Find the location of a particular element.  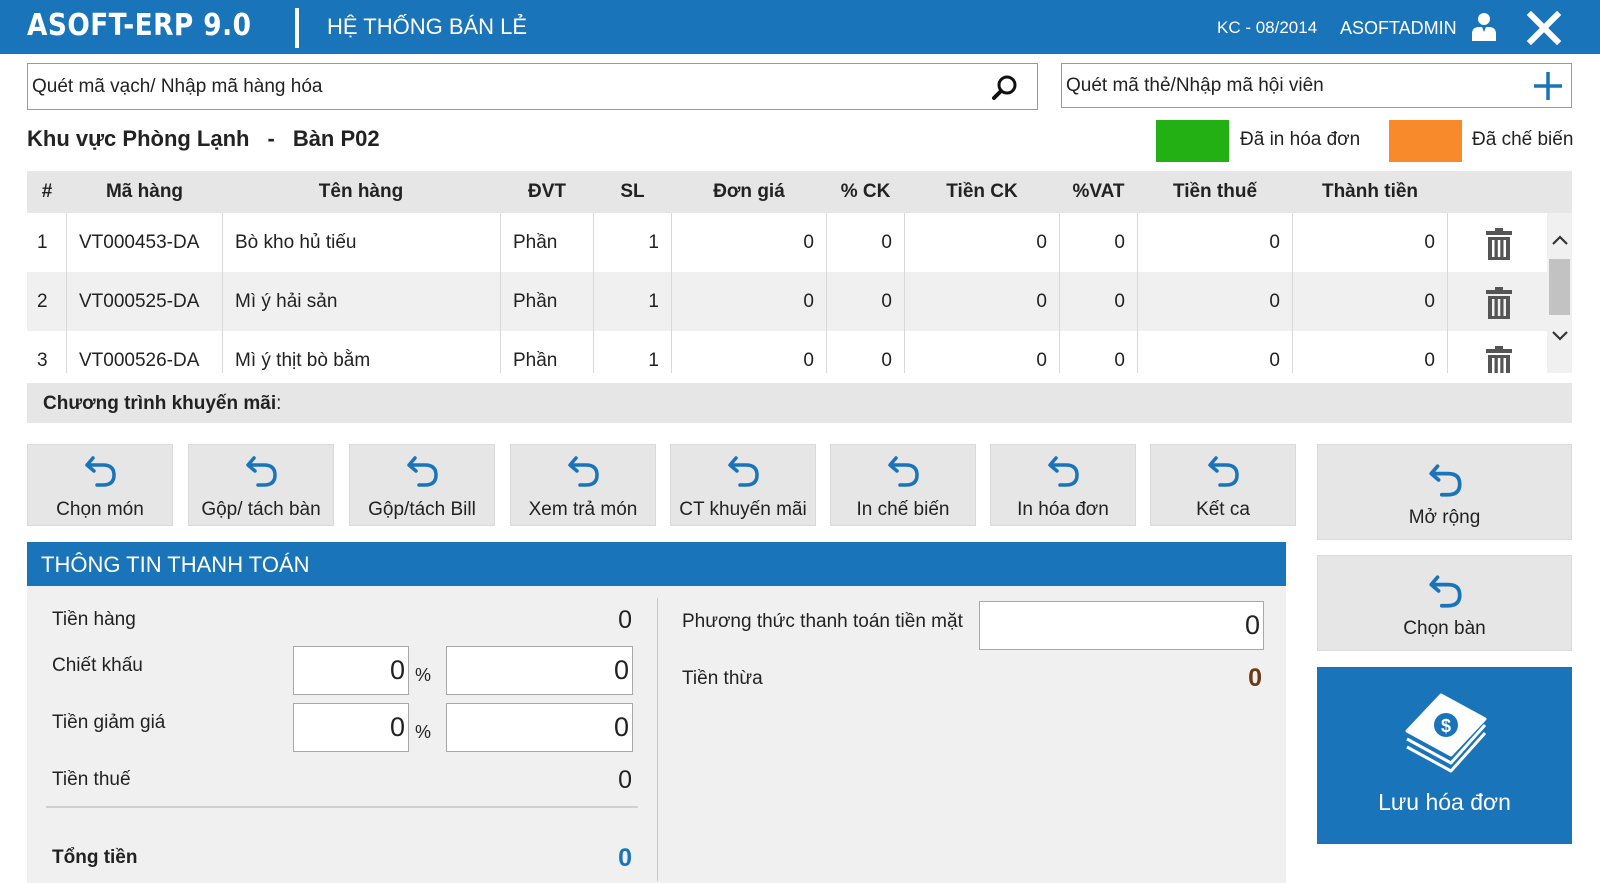

change-value: 0 is located at coordinates (1255, 678).